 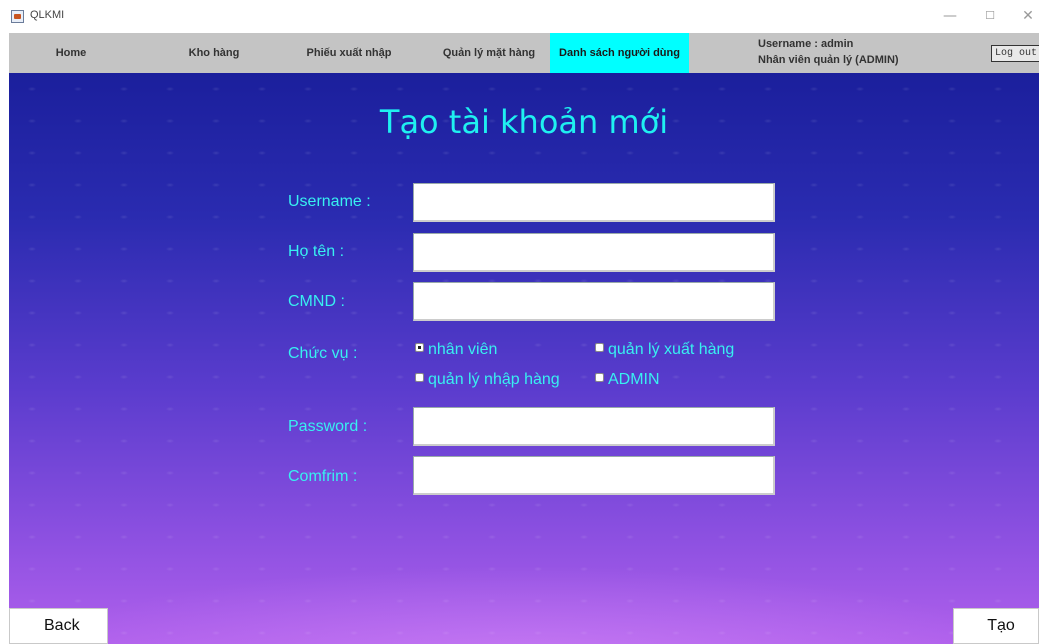 What do you see at coordinates (323, 353) in the screenshot?
I see `chucvu-label: Chức vụ :` at bounding box center [323, 353].